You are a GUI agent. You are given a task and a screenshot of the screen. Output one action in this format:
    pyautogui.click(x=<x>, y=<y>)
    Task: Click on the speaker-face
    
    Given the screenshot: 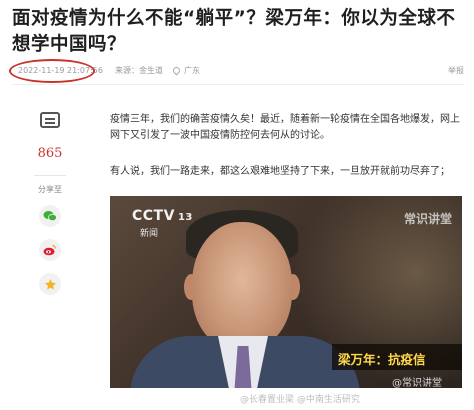 What is the action you would take?
    pyautogui.click(x=242, y=286)
    